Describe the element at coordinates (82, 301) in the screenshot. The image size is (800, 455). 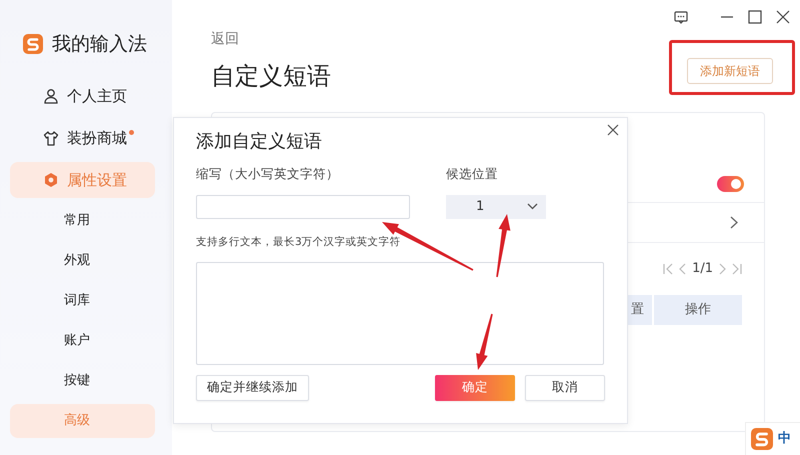
I see `sidebar-item: 词库` at that location.